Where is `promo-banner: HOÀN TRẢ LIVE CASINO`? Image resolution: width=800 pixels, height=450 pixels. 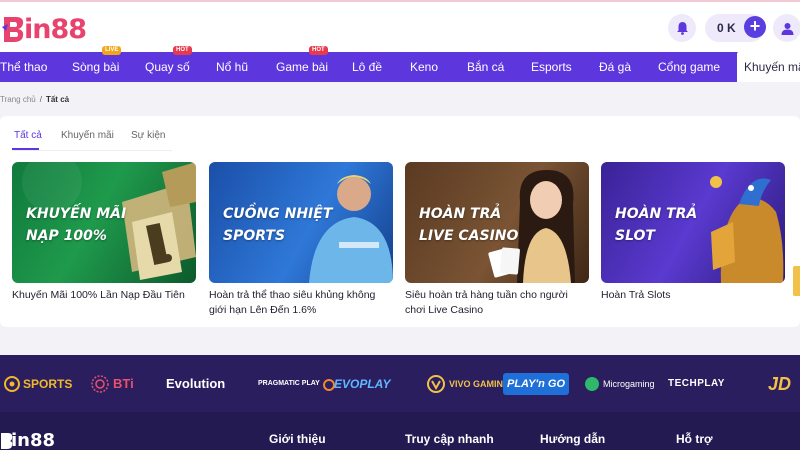 promo-banner: HOÀN TRẢ LIVE CASINO is located at coordinates (497, 222).